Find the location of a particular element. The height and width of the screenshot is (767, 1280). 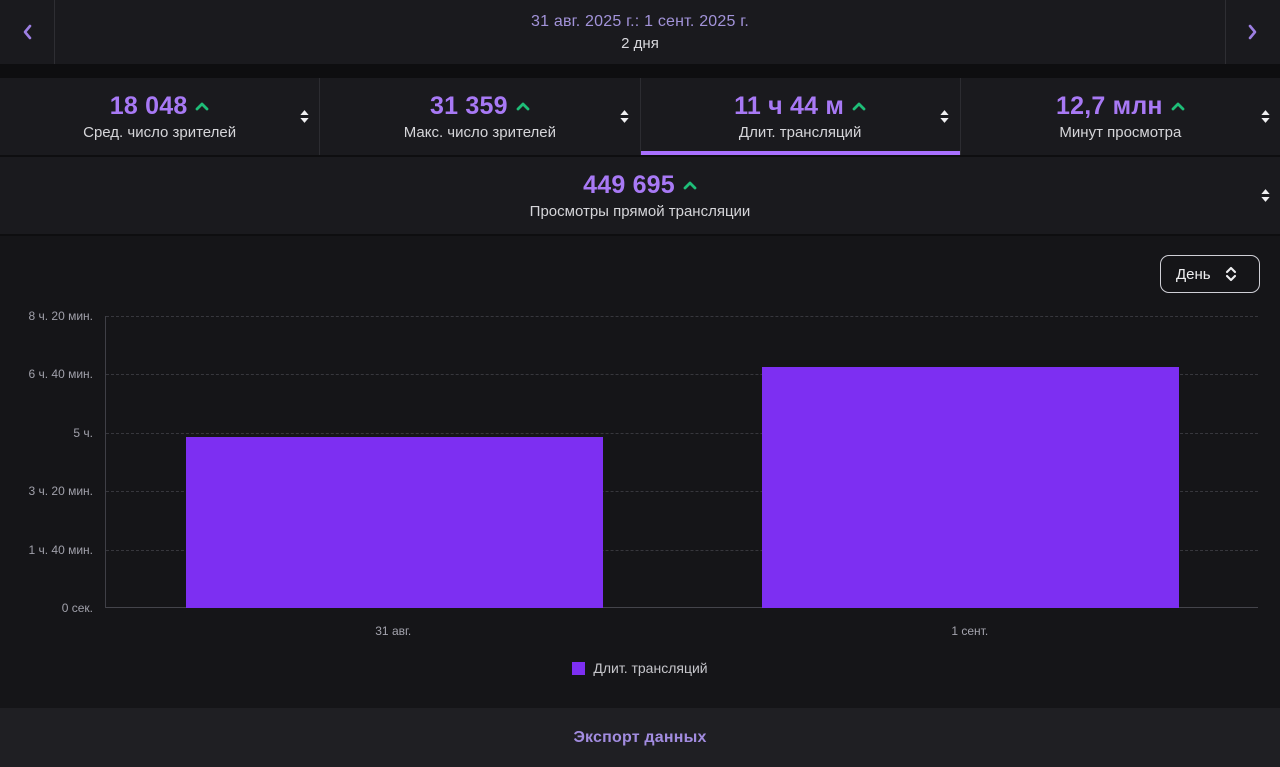

stat-value: 18 048 is located at coordinates (148, 106).